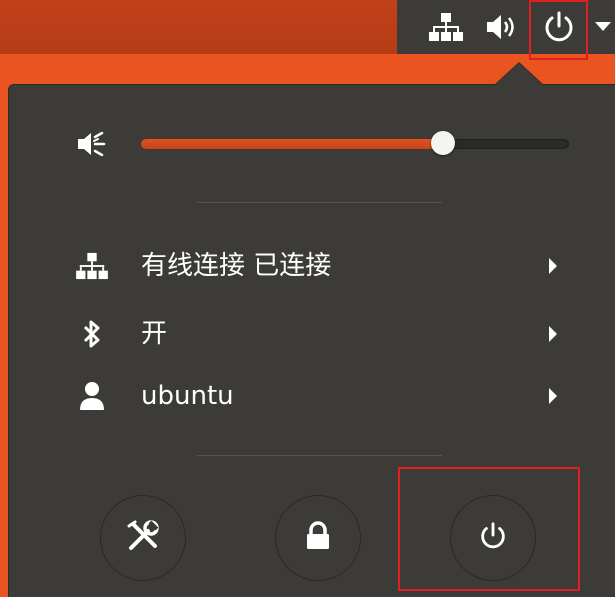  What do you see at coordinates (92, 144) in the screenshot?
I see `volume-low-icon` at bounding box center [92, 144].